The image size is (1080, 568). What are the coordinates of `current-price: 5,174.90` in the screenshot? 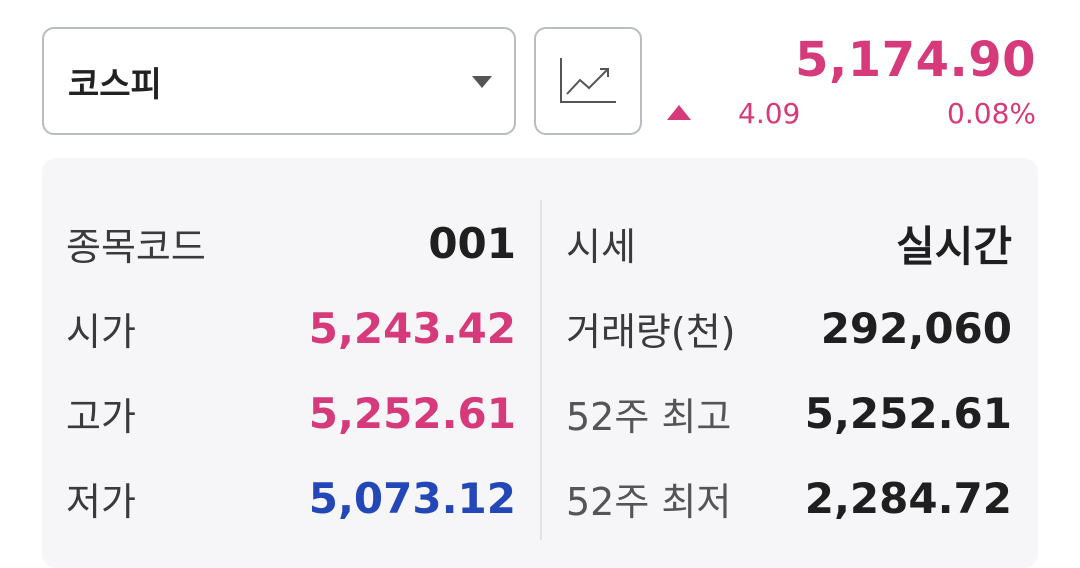 It's located at (915, 60).